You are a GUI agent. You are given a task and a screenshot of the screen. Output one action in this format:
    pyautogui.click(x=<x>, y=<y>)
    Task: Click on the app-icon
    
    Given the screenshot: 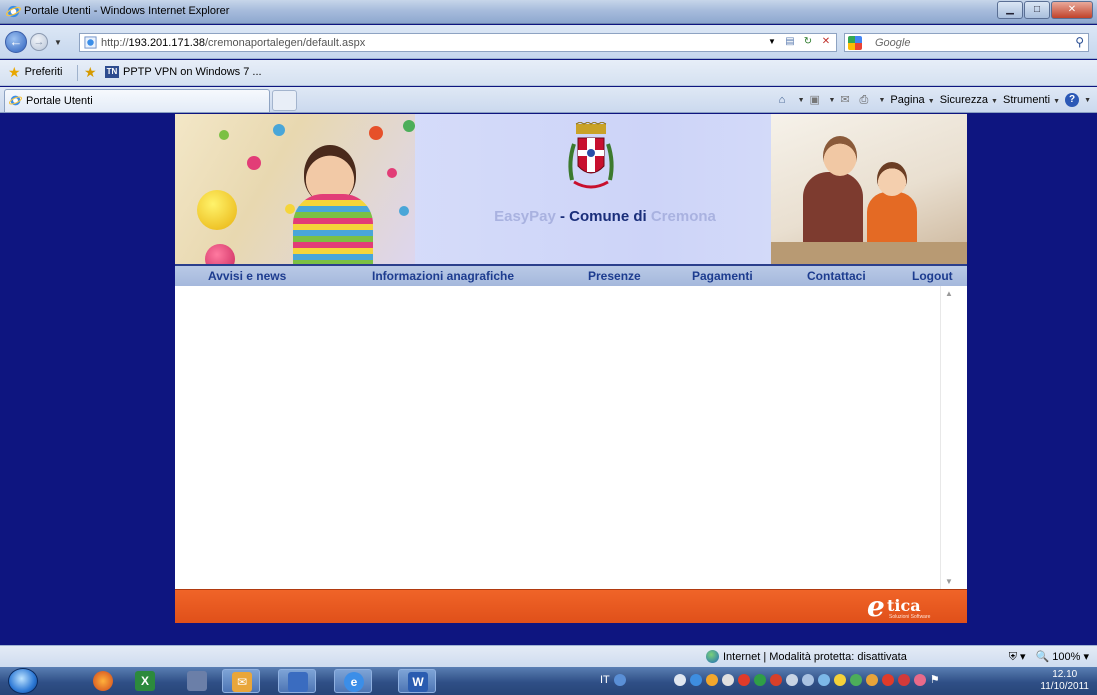 What is the action you would take?
    pyautogui.click(x=197, y=681)
    